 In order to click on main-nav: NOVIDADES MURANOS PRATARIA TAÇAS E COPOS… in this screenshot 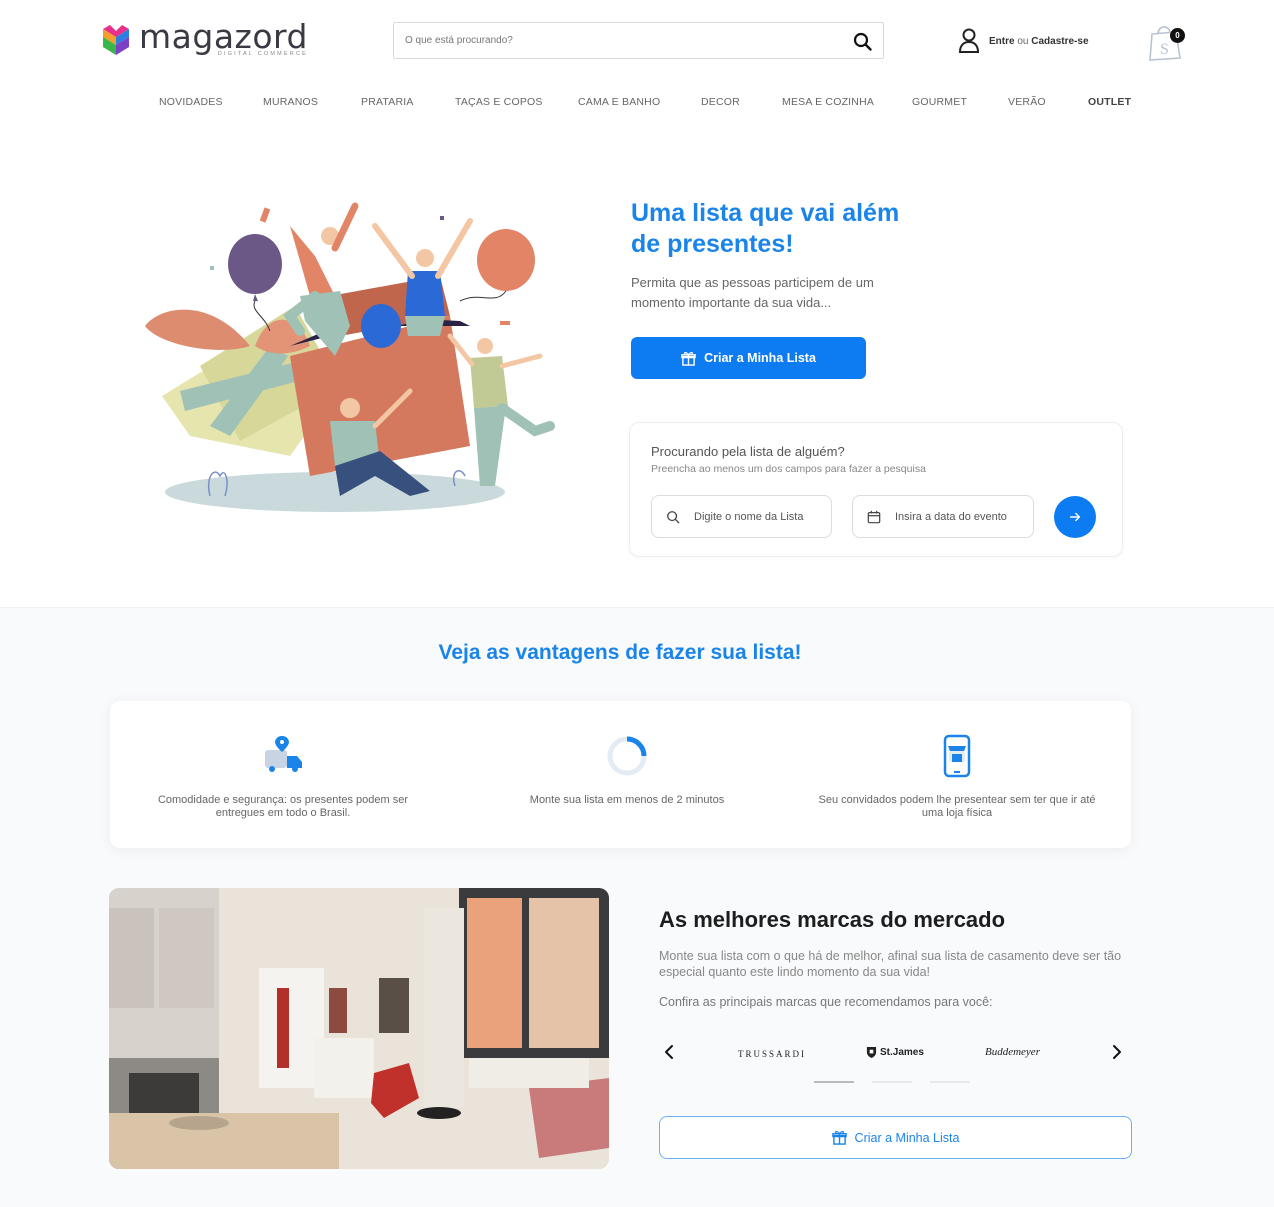, I will do `click(637, 106)`.